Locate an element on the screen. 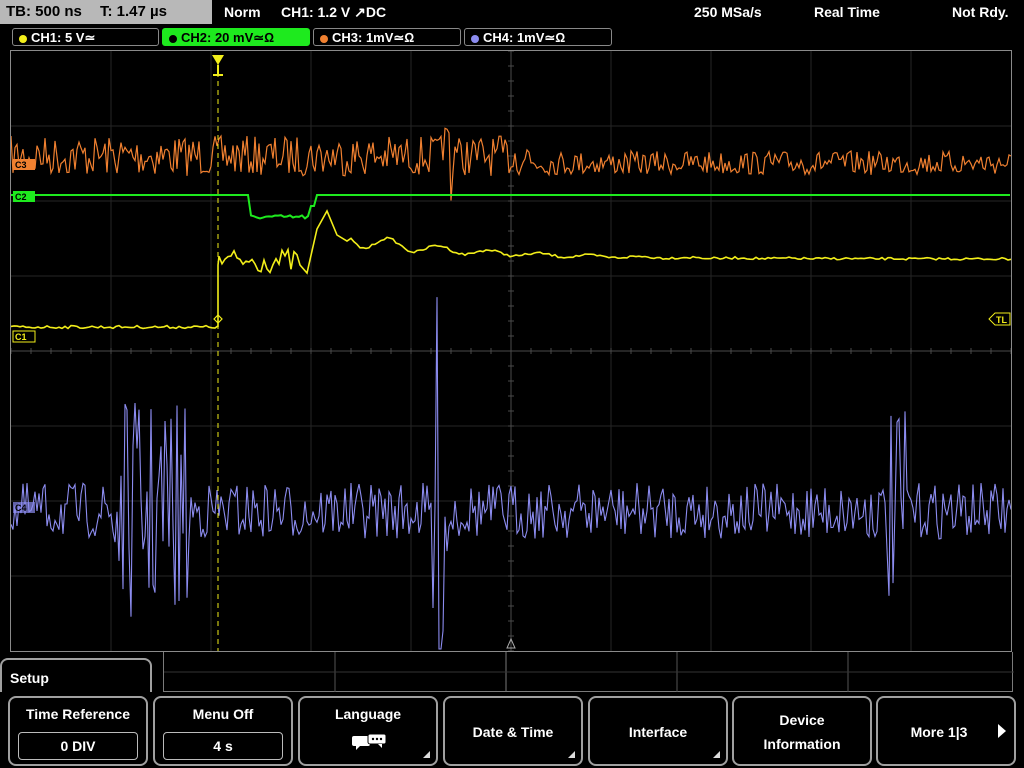 This screenshot has height=768, width=1024. trigger-time-label: T: 1.47 µs is located at coordinates (134, 11).